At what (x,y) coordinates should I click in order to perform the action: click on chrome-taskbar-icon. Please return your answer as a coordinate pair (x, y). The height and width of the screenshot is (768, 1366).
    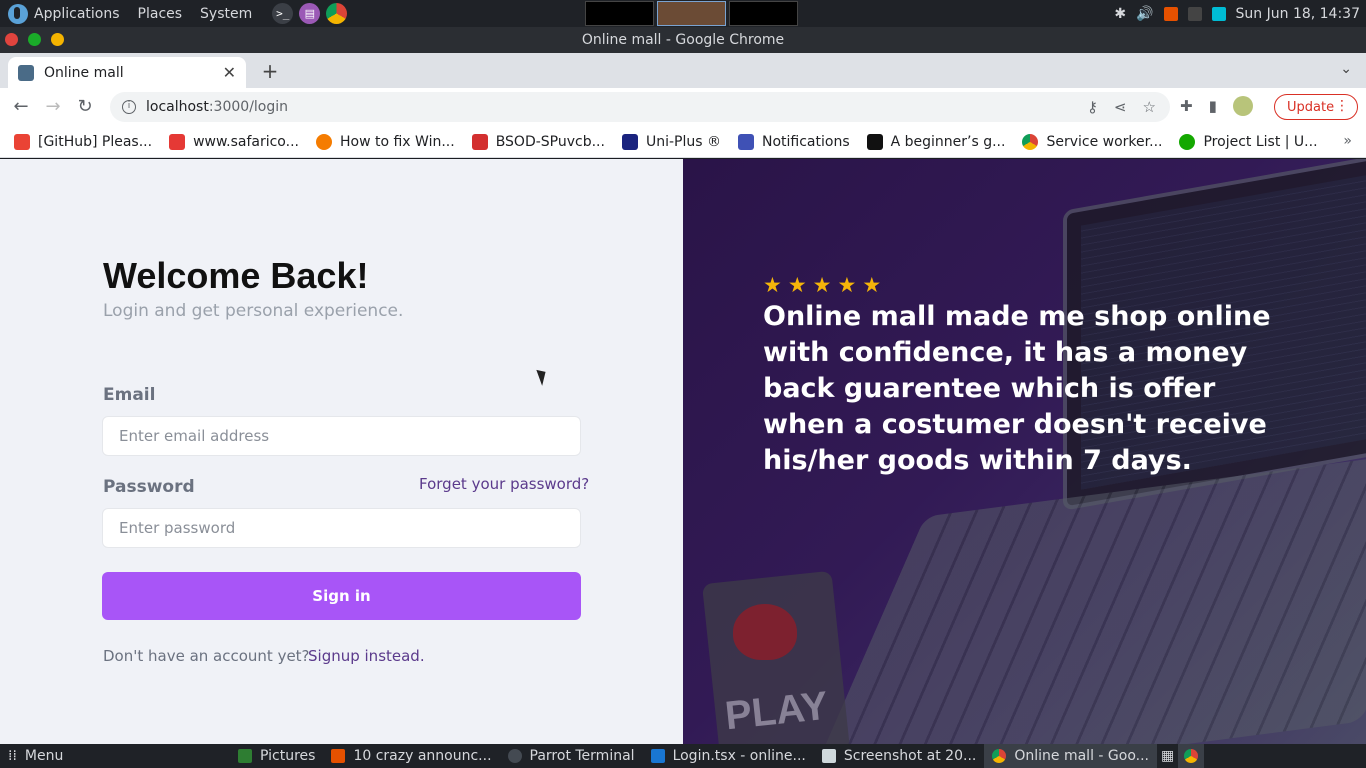
    Looking at the image, I should click on (1191, 756).